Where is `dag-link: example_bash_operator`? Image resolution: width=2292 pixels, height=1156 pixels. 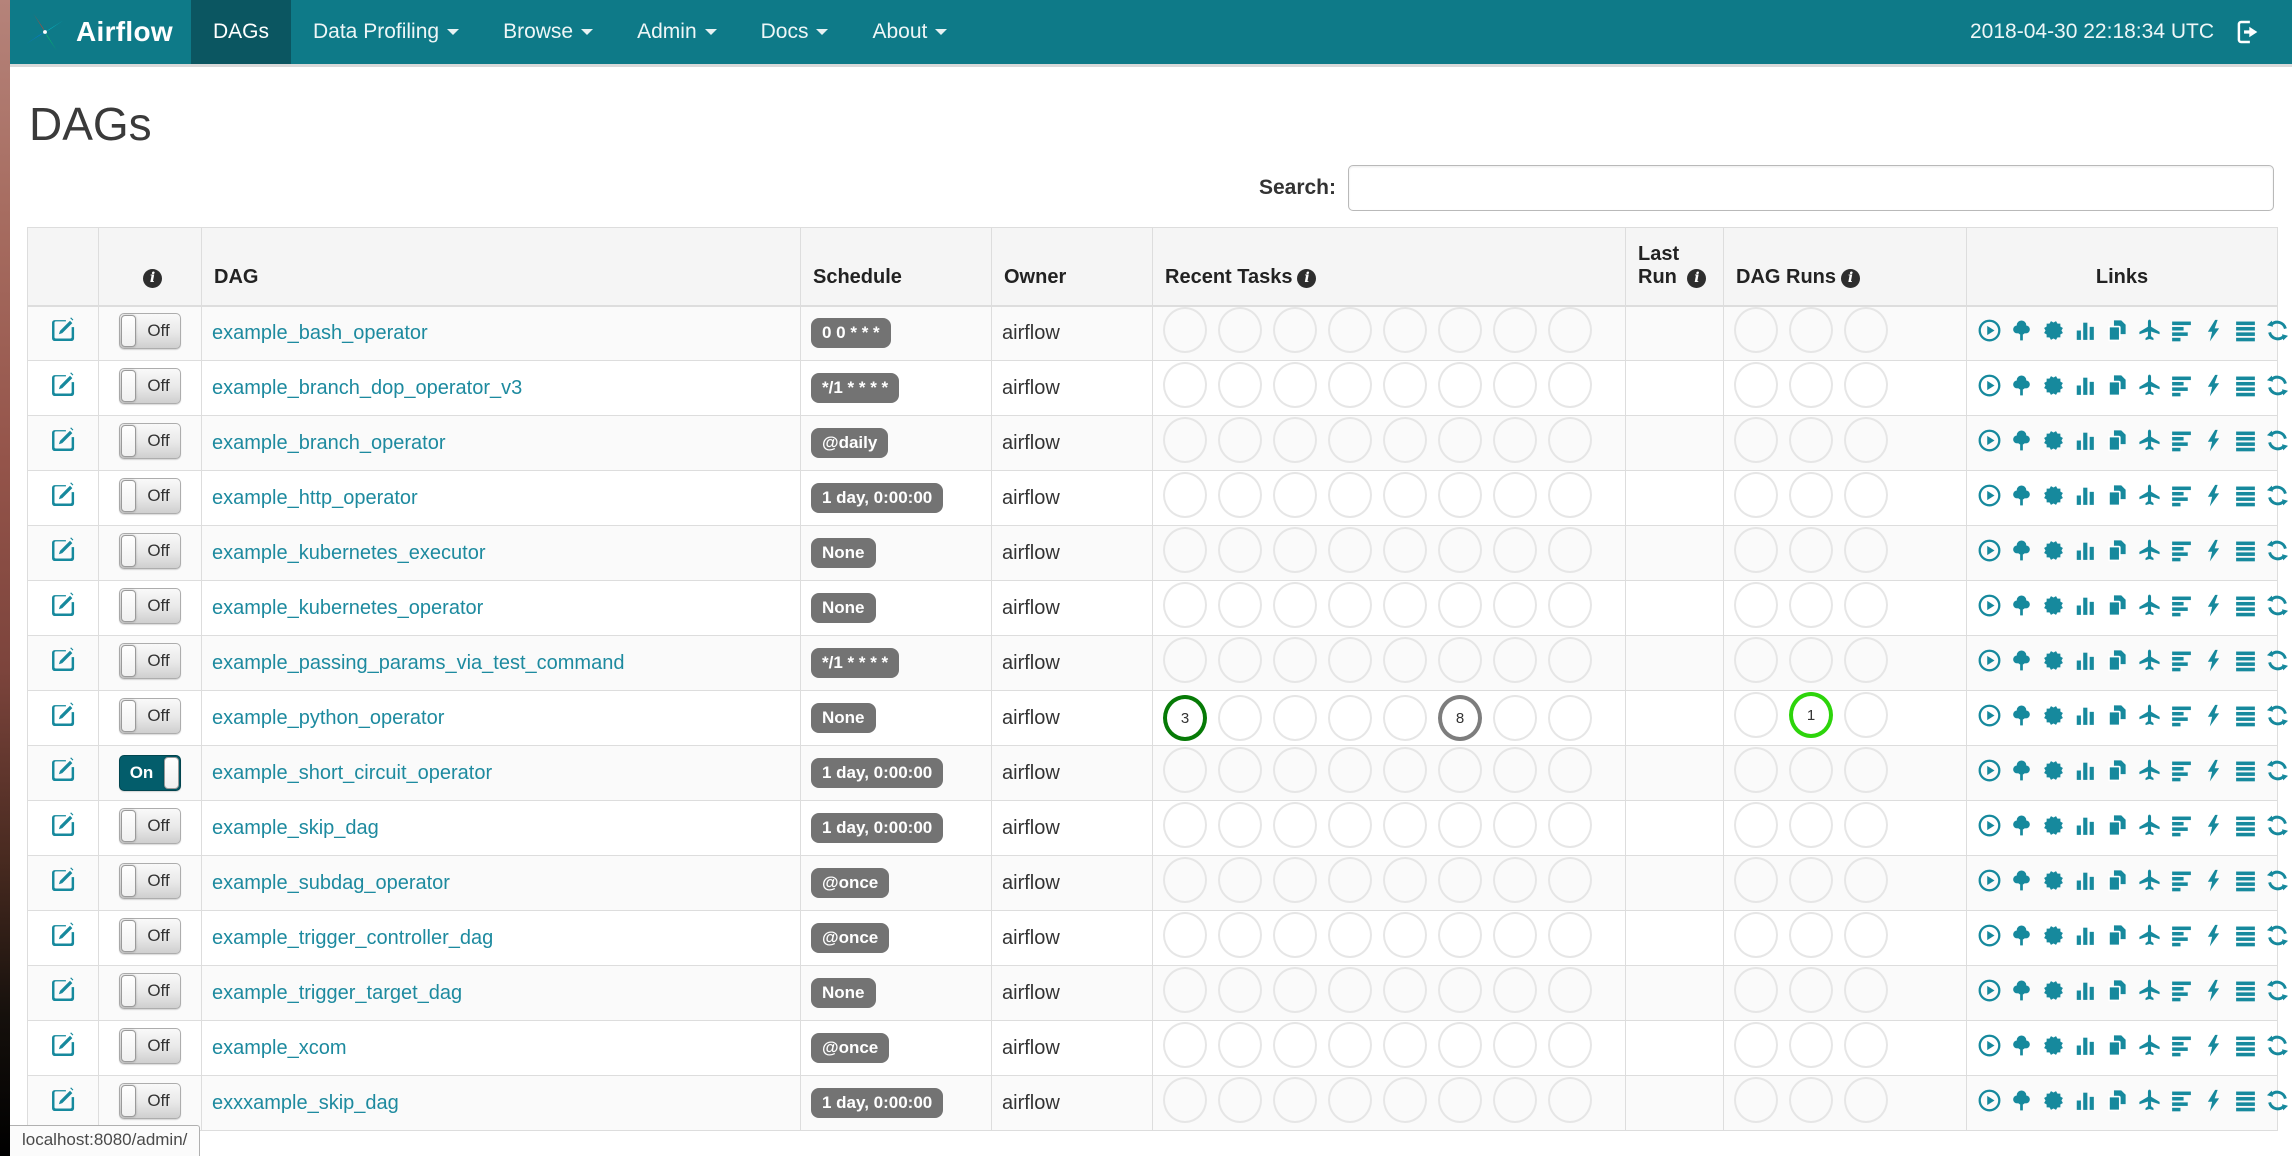
dag-link: example_bash_operator is located at coordinates (320, 333).